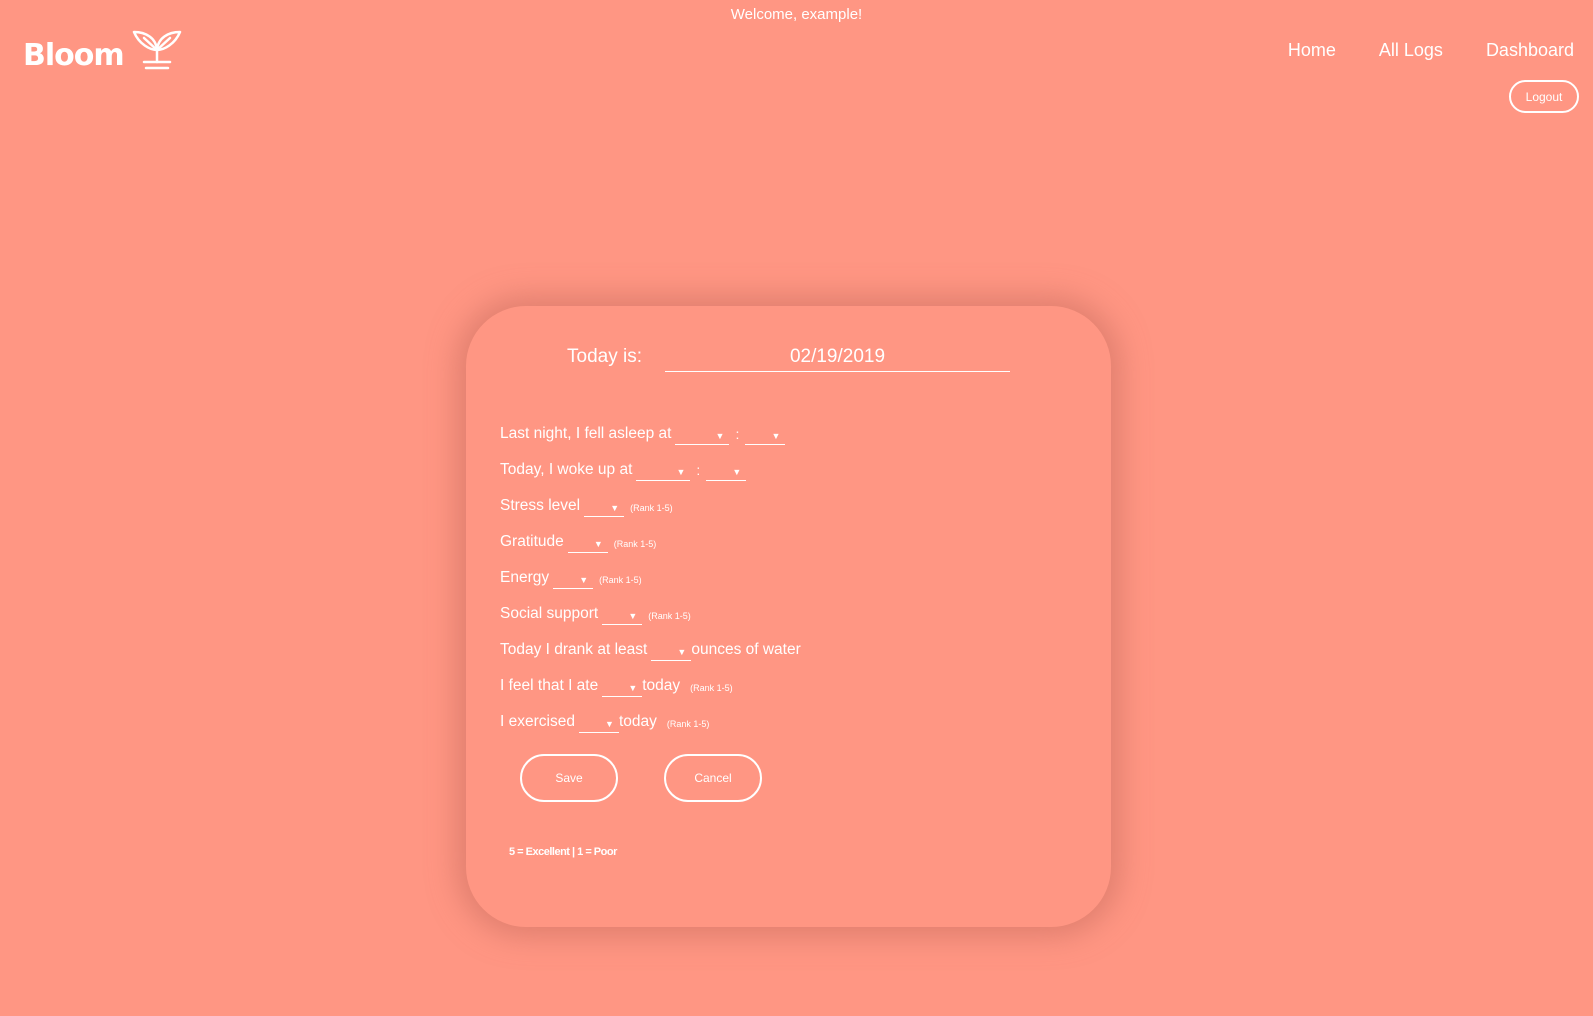  What do you see at coordinates (549, 613) in the screenshot?
I see `social-label: Social support` at bounding box center [549, 613].